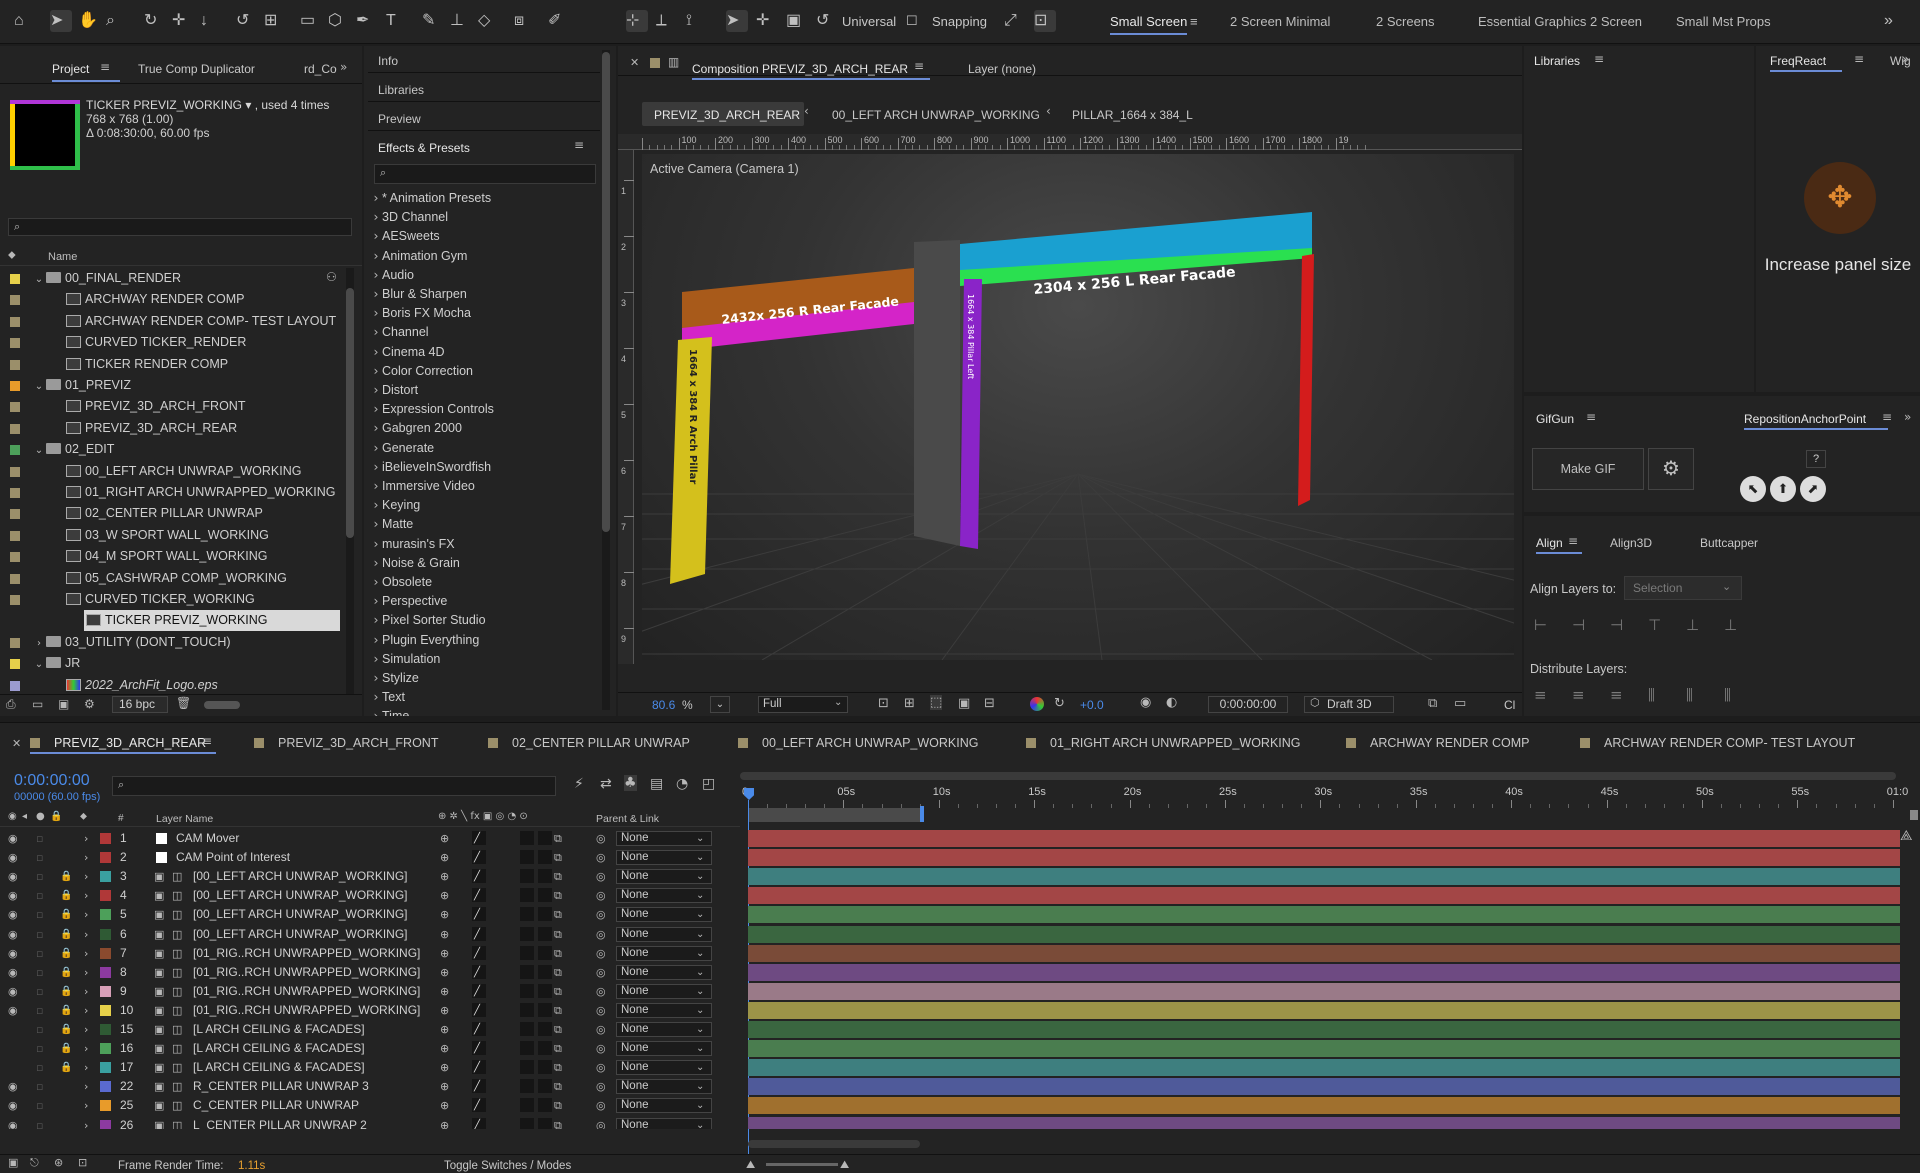  What do you see at coordinates (311, 21) in the screenshot?
I see `rectangle-tool-icon: ▭` at bounding box center [311, 21].